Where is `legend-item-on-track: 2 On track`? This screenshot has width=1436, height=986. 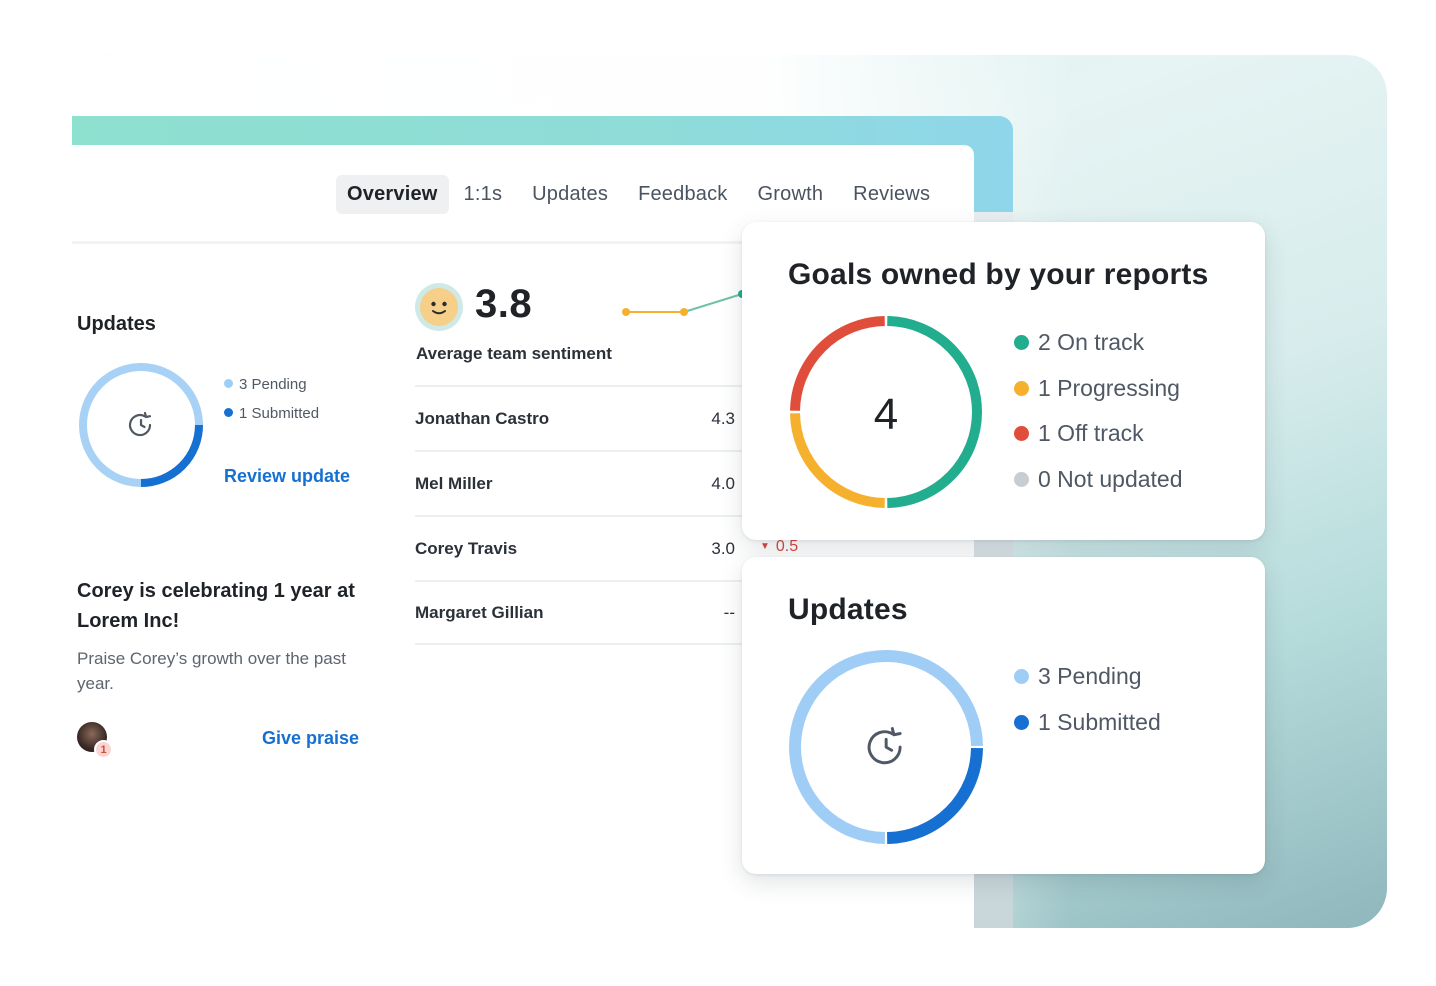 legend-item-on-track: 2 On track is located at coordinates (1098, 343).